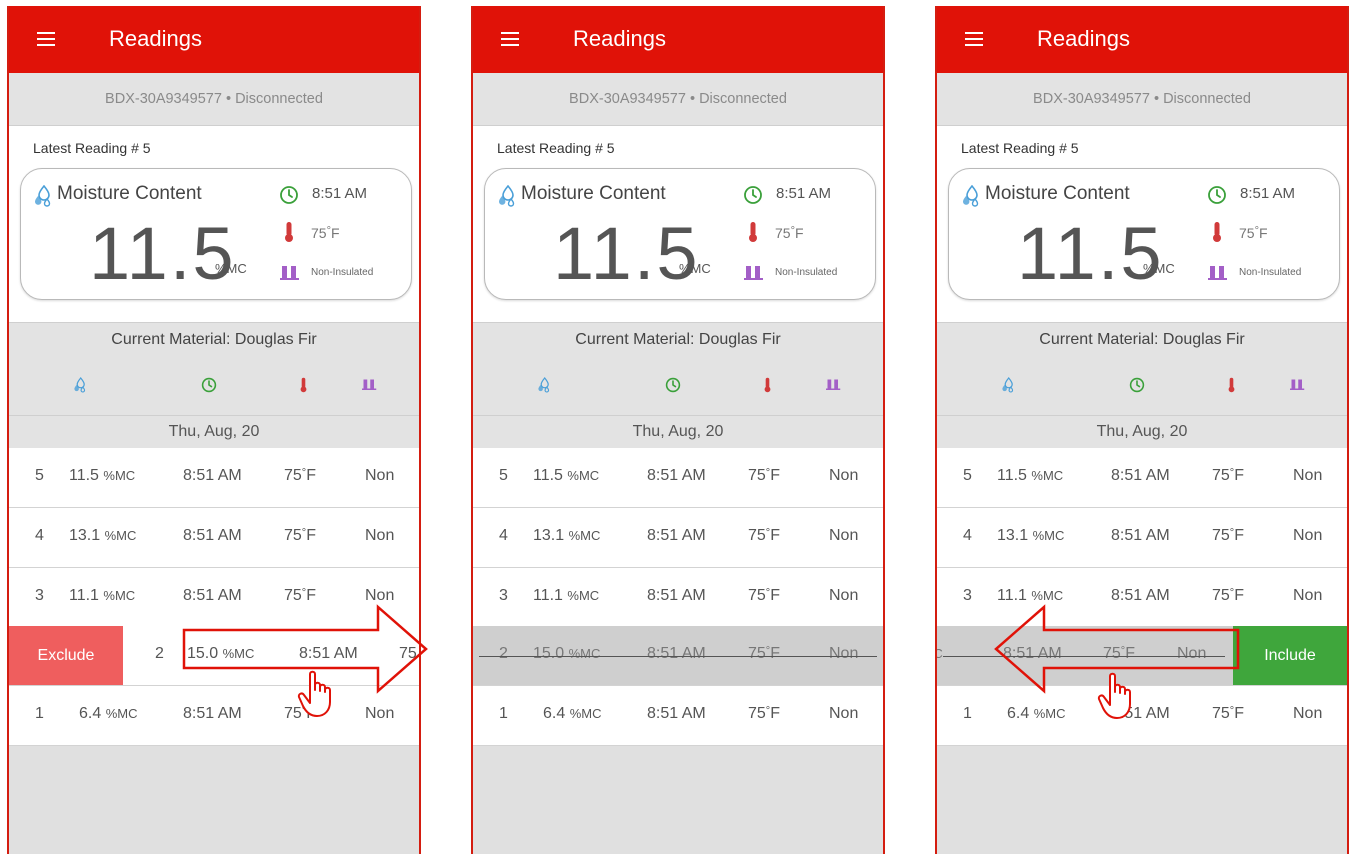 The width and height of the screenshot is (1353, 854). Describe the element at coordinates (1090, 253) in the screenshot. I see `moisture-value: 11.5` at that location.